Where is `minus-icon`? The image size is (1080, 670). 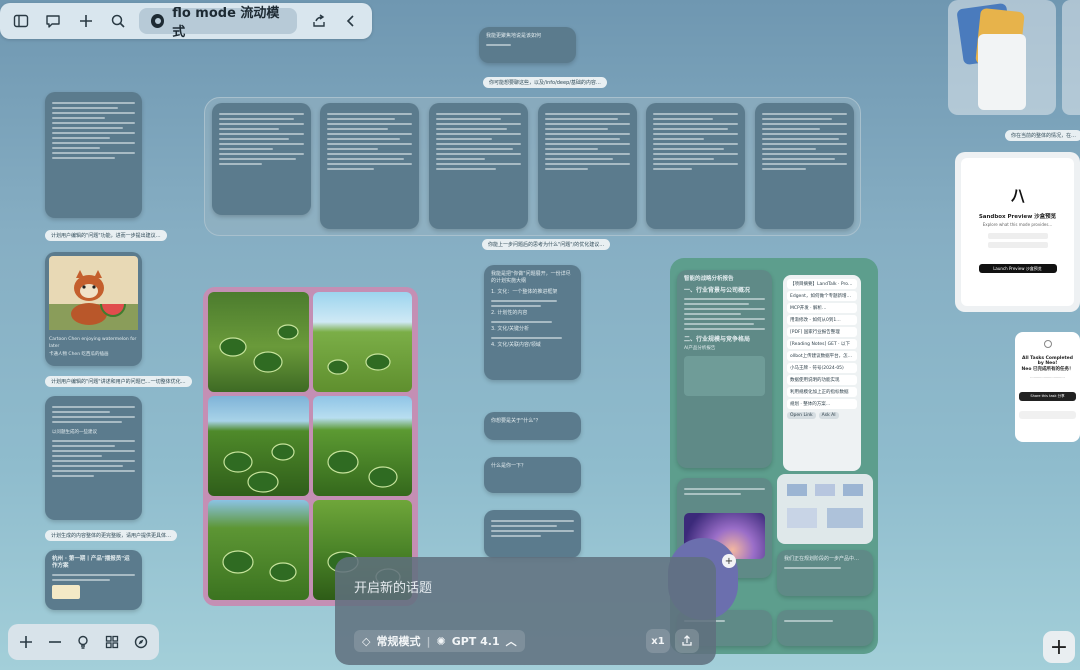 minus-icon is located at coordinates (55, 642).